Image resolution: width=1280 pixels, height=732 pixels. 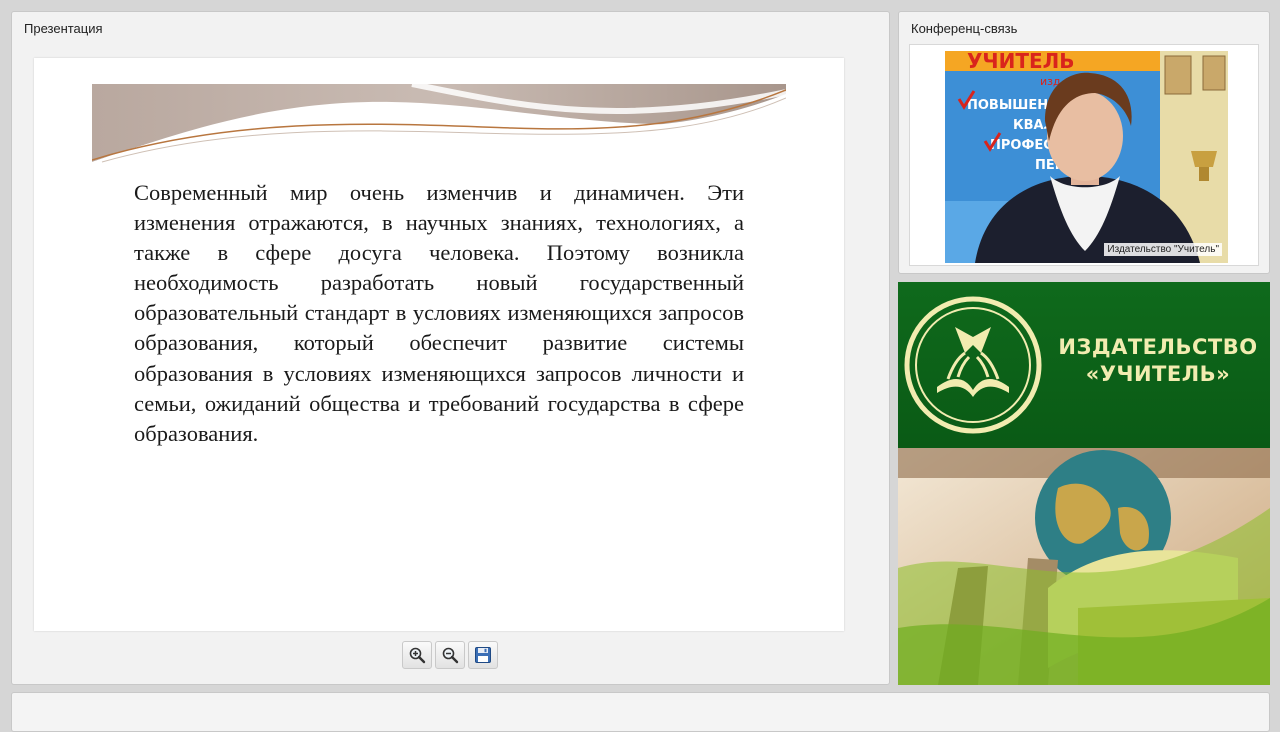 I want to click on conference-panel-title: Конференц-связь, so click(x=964, y=28).